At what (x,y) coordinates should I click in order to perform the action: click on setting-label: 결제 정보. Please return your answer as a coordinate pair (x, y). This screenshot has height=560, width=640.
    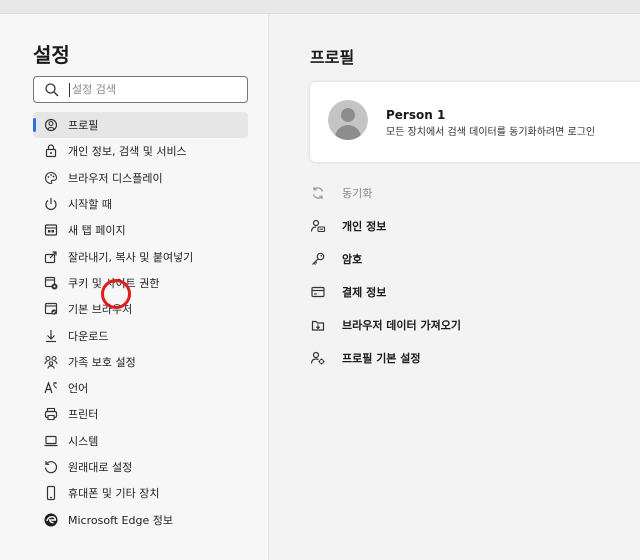
    Looking at the image, I should click on (364, 292).